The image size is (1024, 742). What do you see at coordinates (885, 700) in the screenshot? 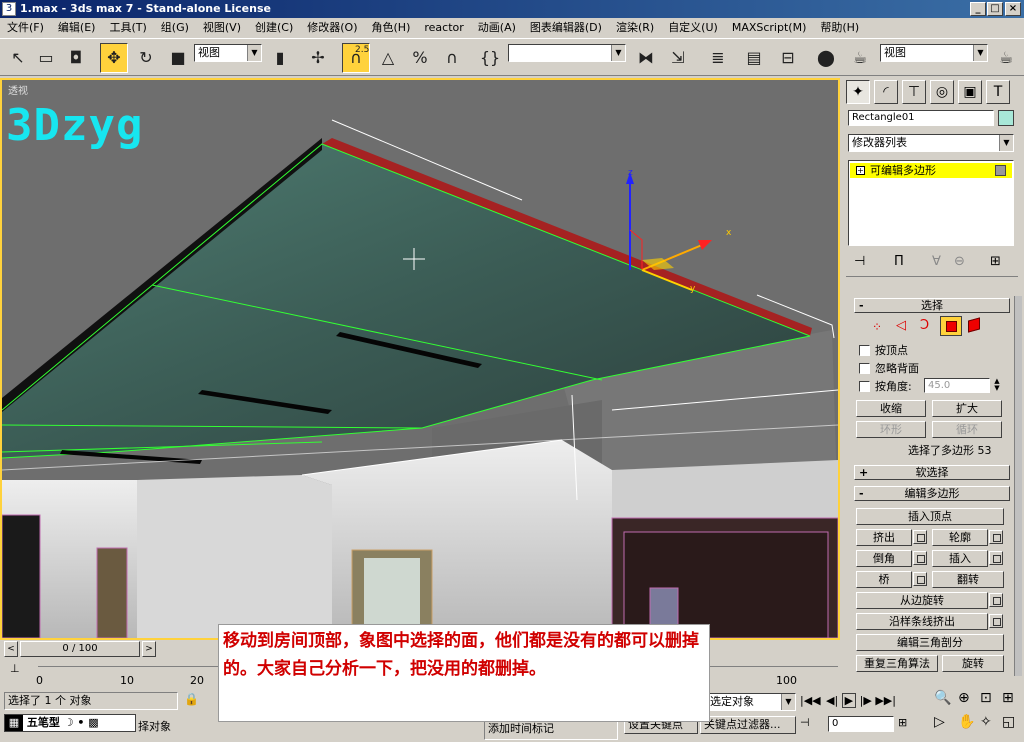
I see `goto-end-icon: ▶▶|` at bounding box center [885, 700].